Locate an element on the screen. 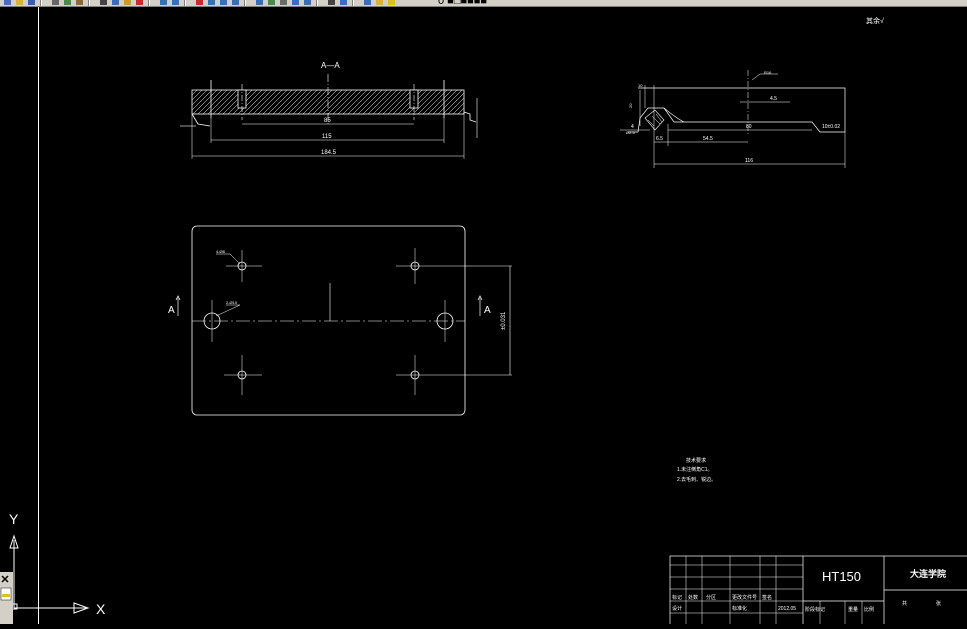  design-center-button is located at coordinates (271, 3).